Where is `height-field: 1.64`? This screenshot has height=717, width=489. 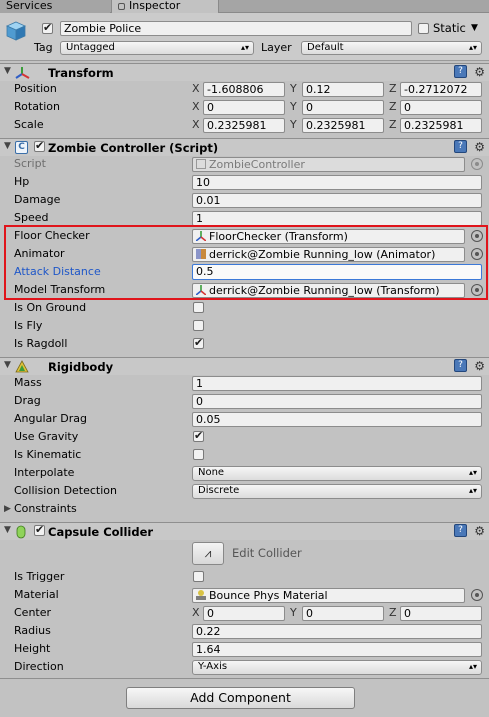
height-field: 1.64 is located at coordinates (337, 649).